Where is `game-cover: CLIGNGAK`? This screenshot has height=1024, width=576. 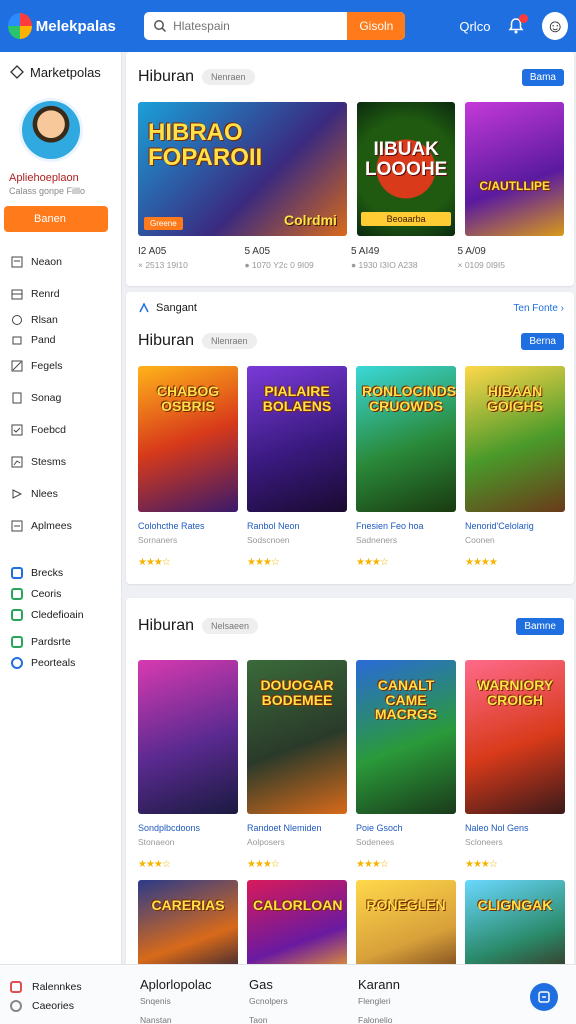
game-cover: CLIGNGAK is located at coordinates (515, 922).